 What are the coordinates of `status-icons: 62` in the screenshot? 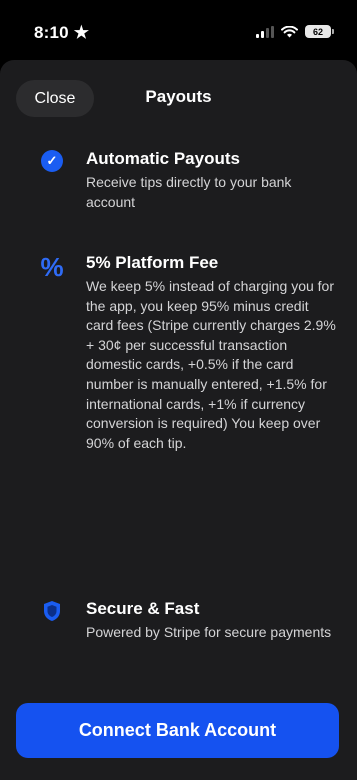 It's located at (295, 31).